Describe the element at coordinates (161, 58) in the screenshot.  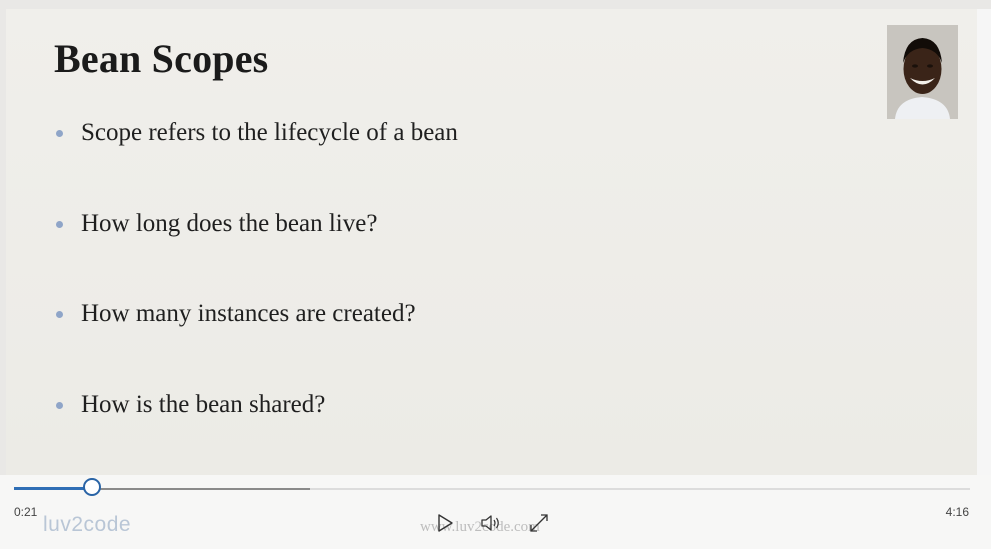
I see `slide-title: Bean Scopes` at that location.